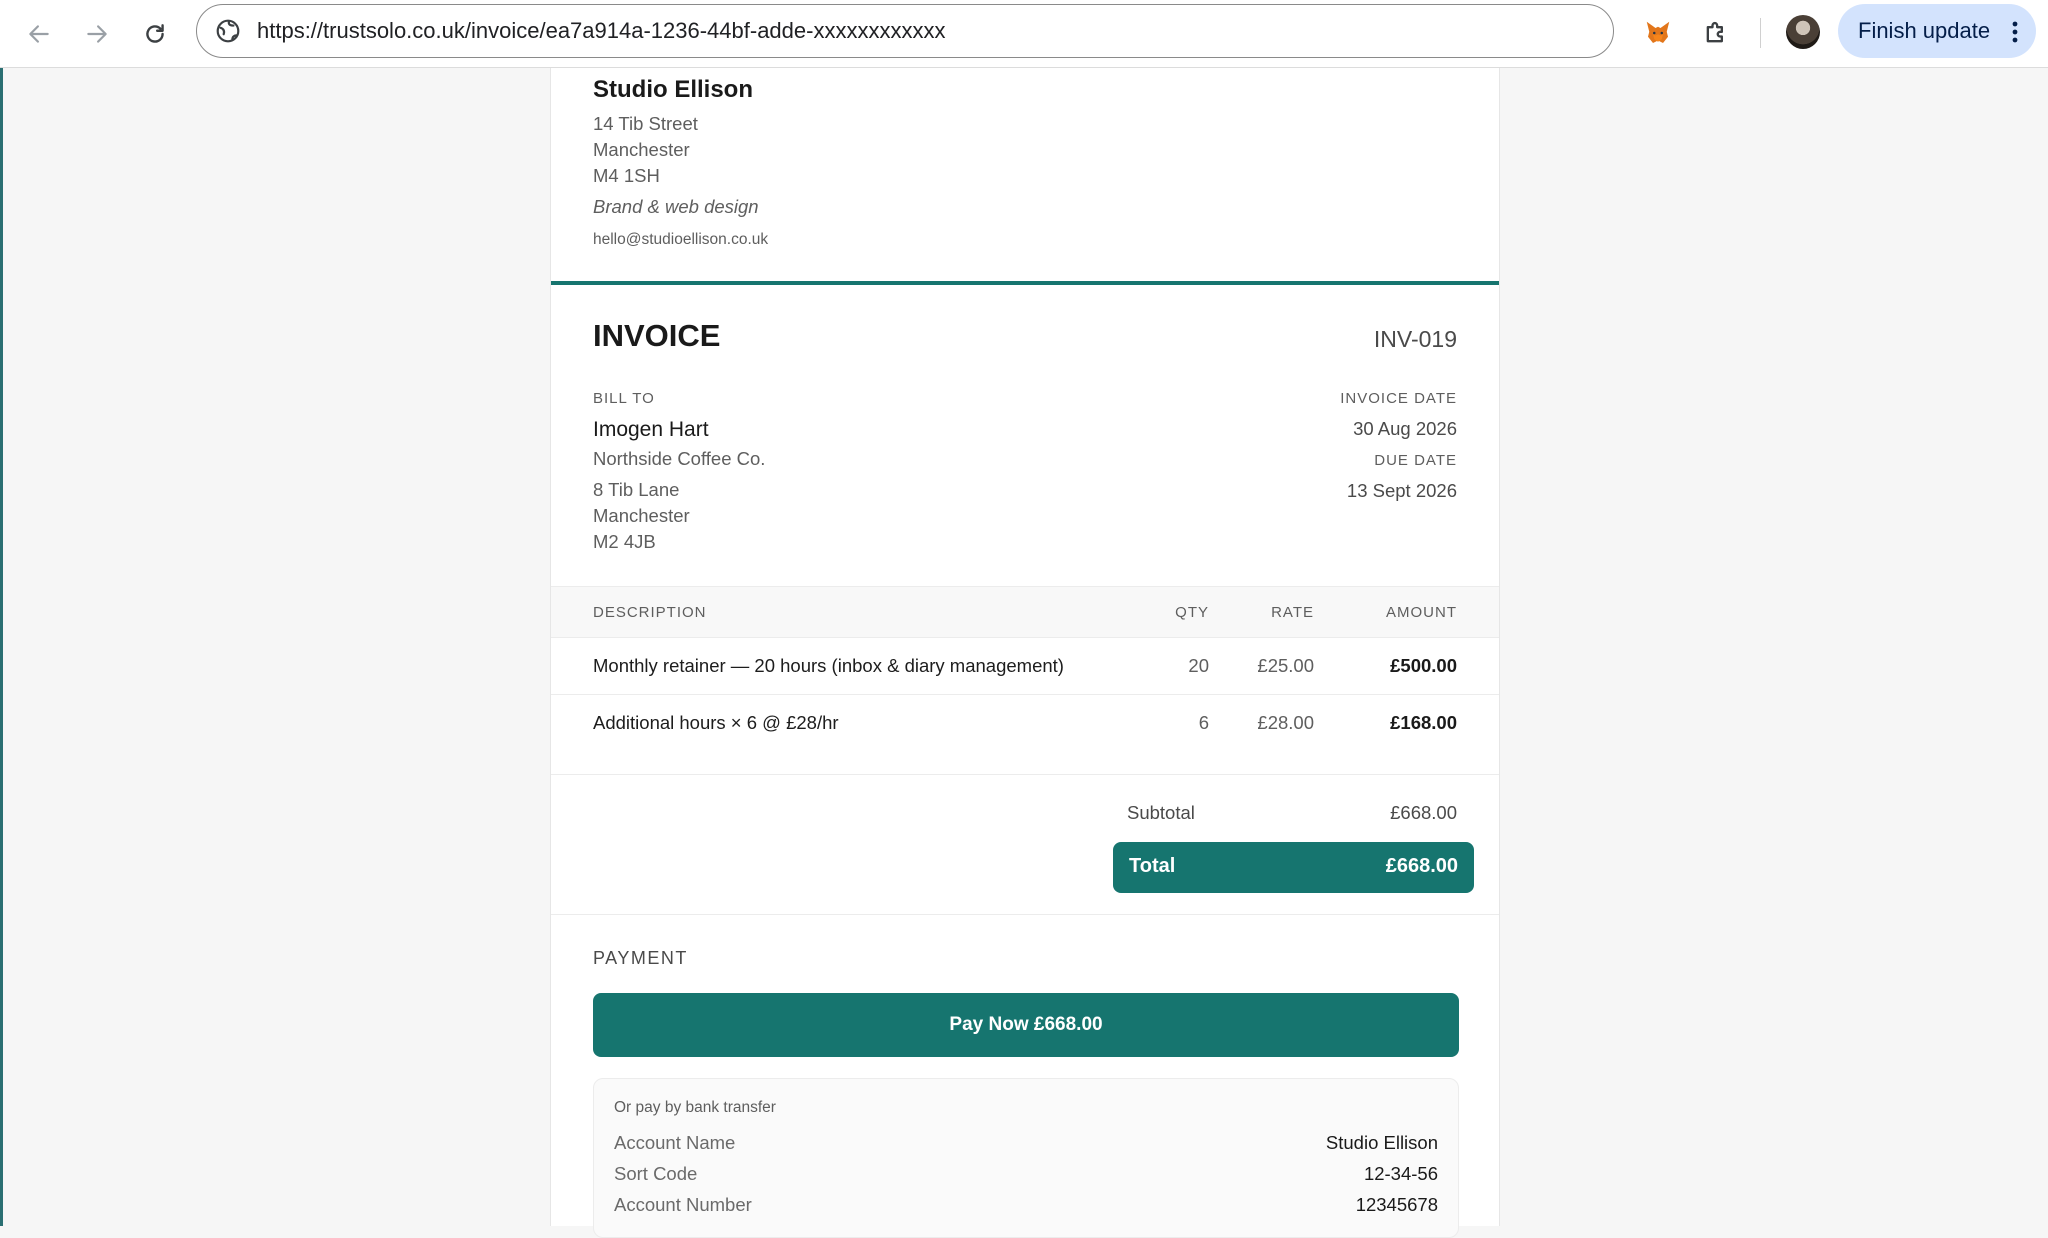 The height and width of the screenshot is (1238, 2048). Describe the element at coordinates (1198, 665) in the screenshot. I see `line-item-qty: 20` at that location.